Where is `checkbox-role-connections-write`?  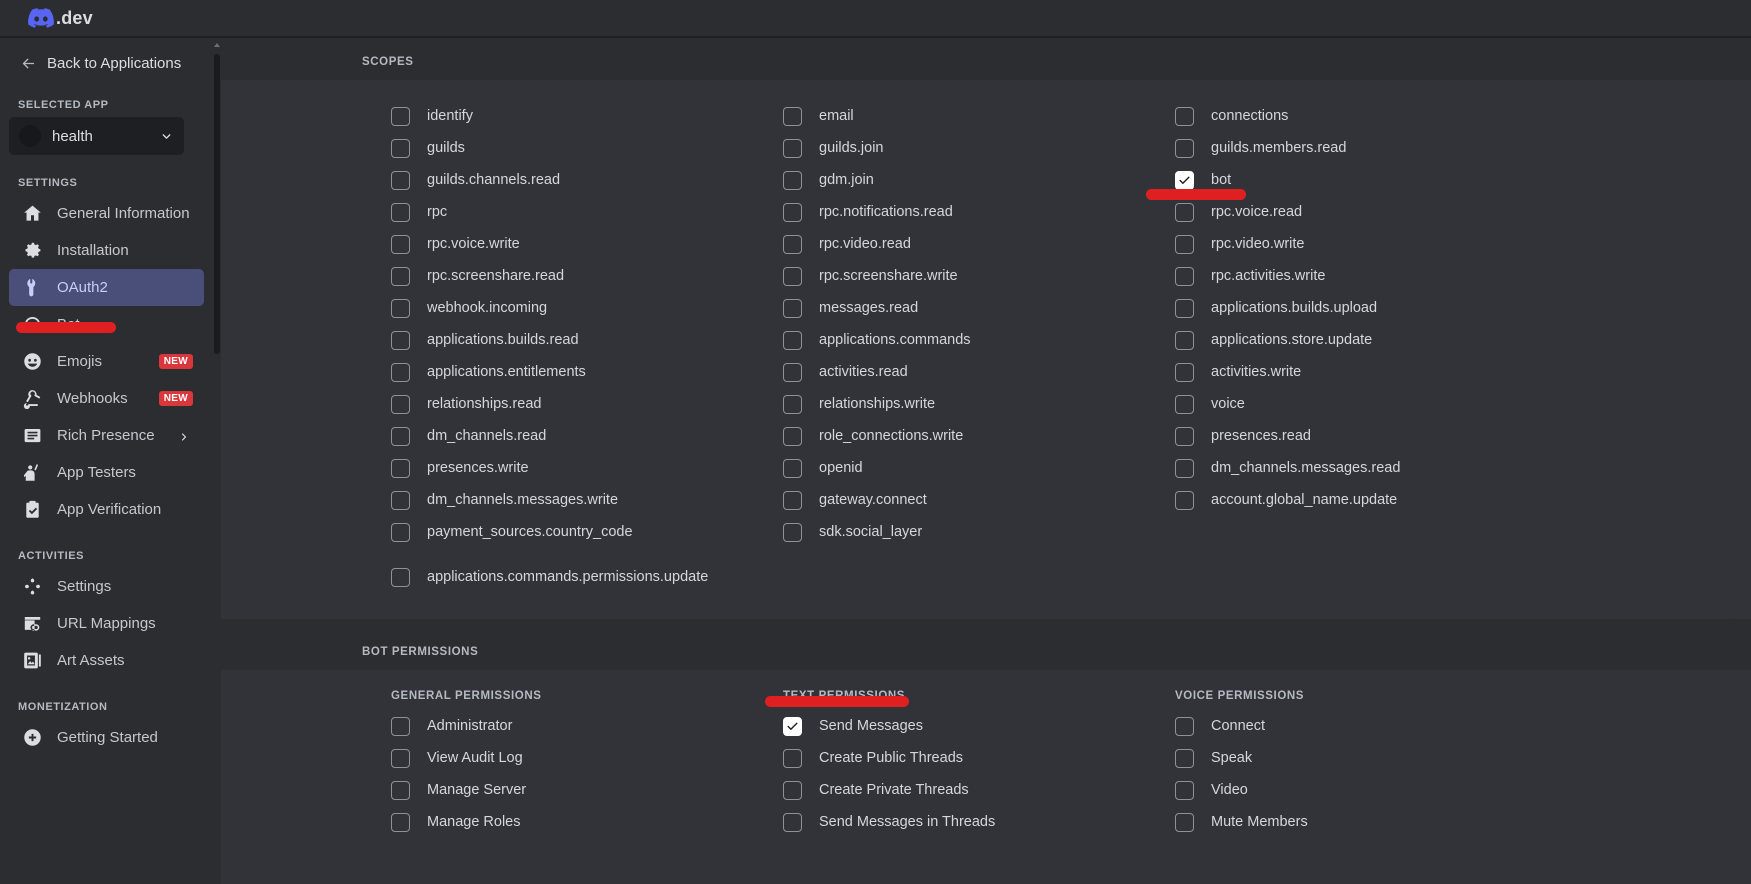 checkbox-role-connections-write is located at coordinates (792, 436).